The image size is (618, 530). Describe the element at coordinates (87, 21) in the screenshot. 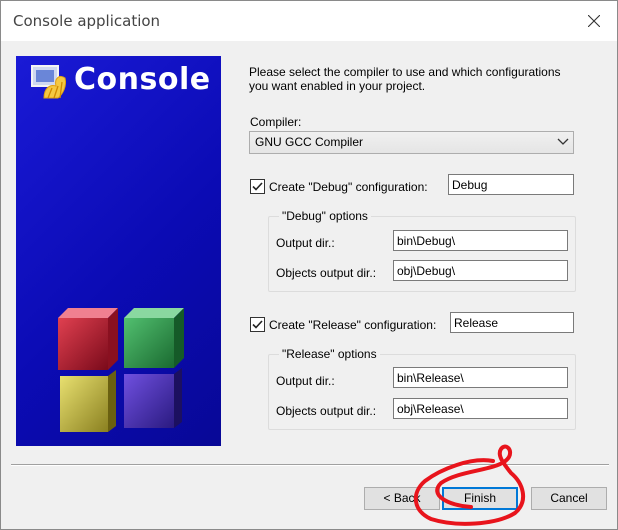

I see `window-title: Console application` at that location.